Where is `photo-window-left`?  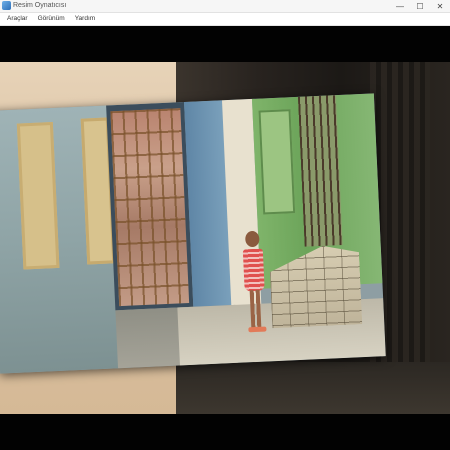
photo-window-left is located at coordinates (38, 195).